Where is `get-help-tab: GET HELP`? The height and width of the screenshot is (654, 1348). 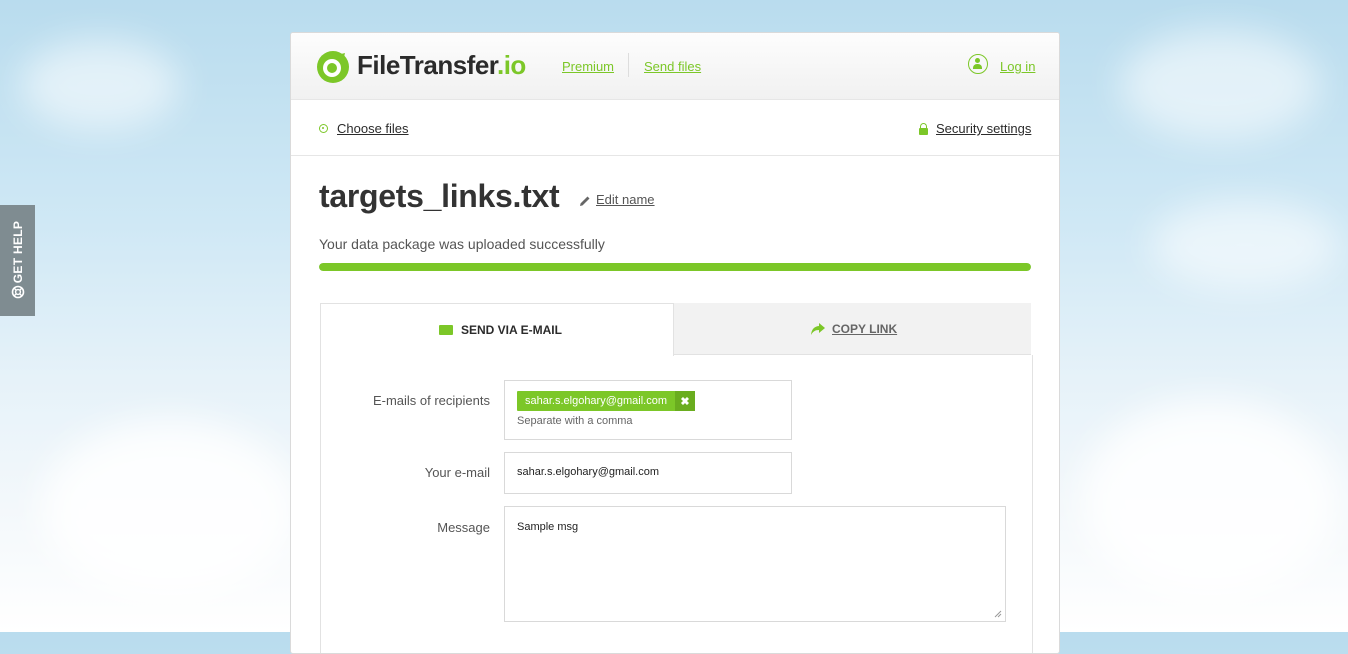
get-help-tab: GET HELP is located at coordinates (17, 260).